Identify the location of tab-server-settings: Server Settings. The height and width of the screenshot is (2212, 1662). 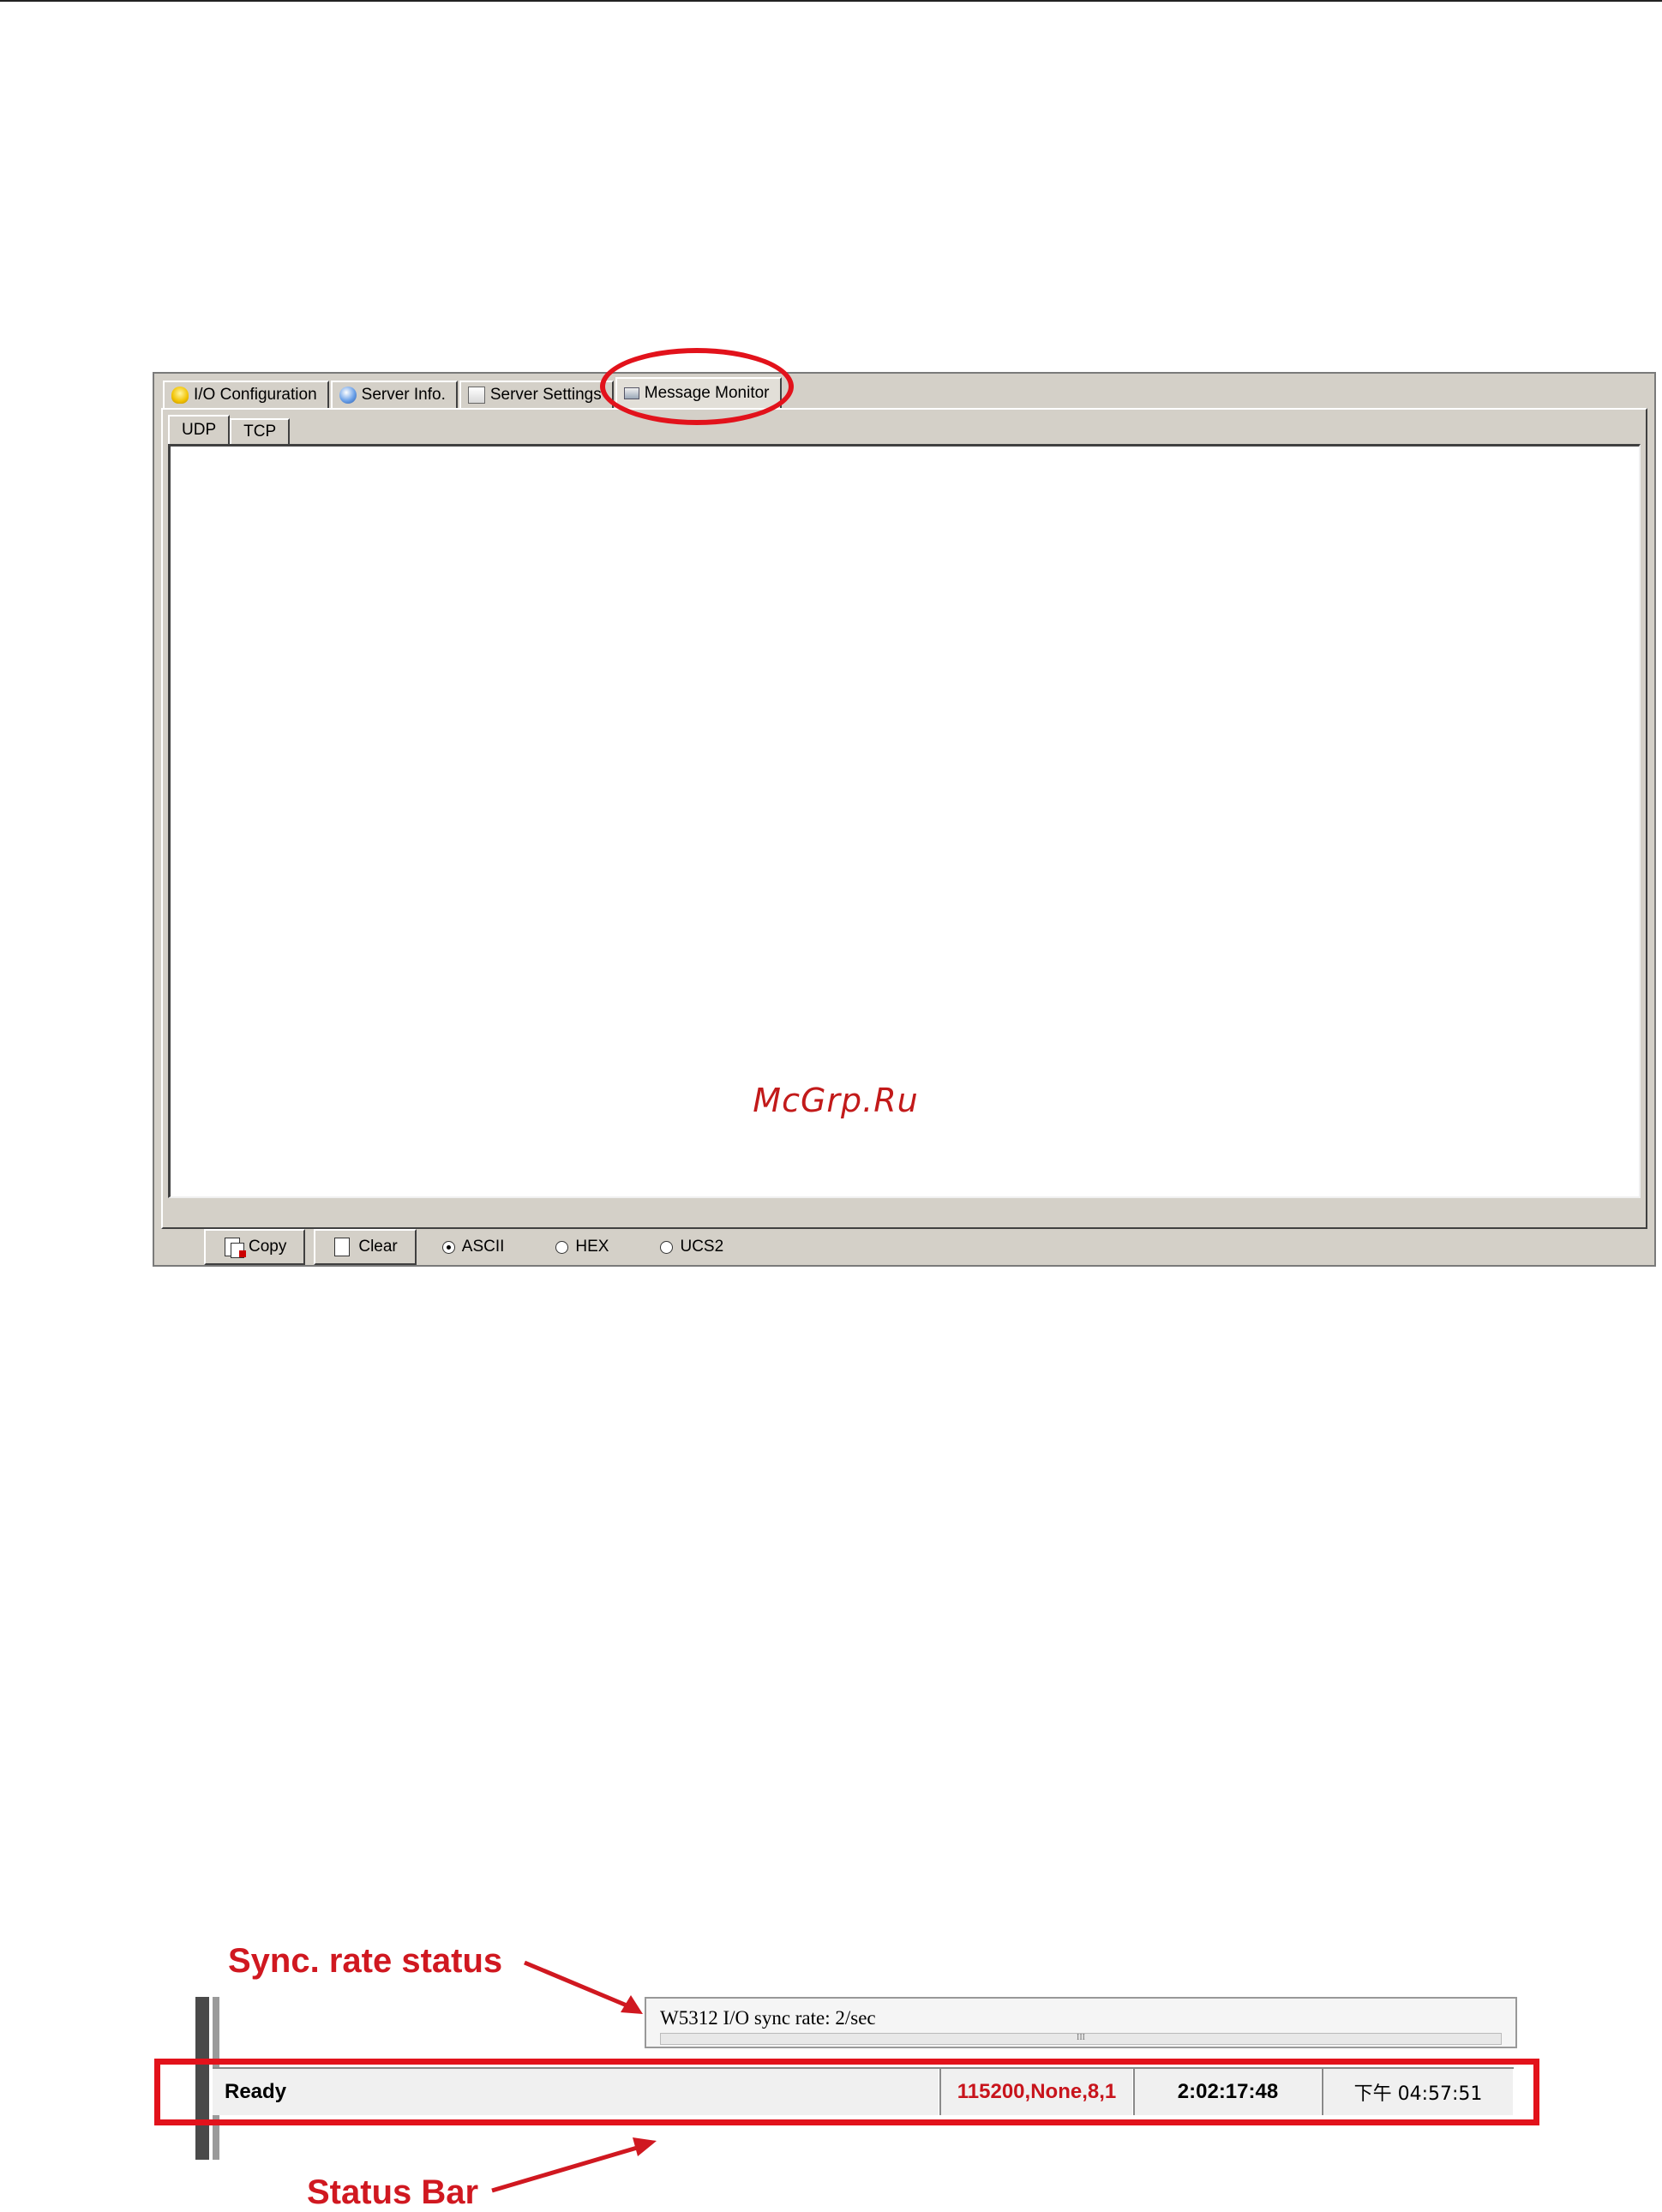
(536, 395).